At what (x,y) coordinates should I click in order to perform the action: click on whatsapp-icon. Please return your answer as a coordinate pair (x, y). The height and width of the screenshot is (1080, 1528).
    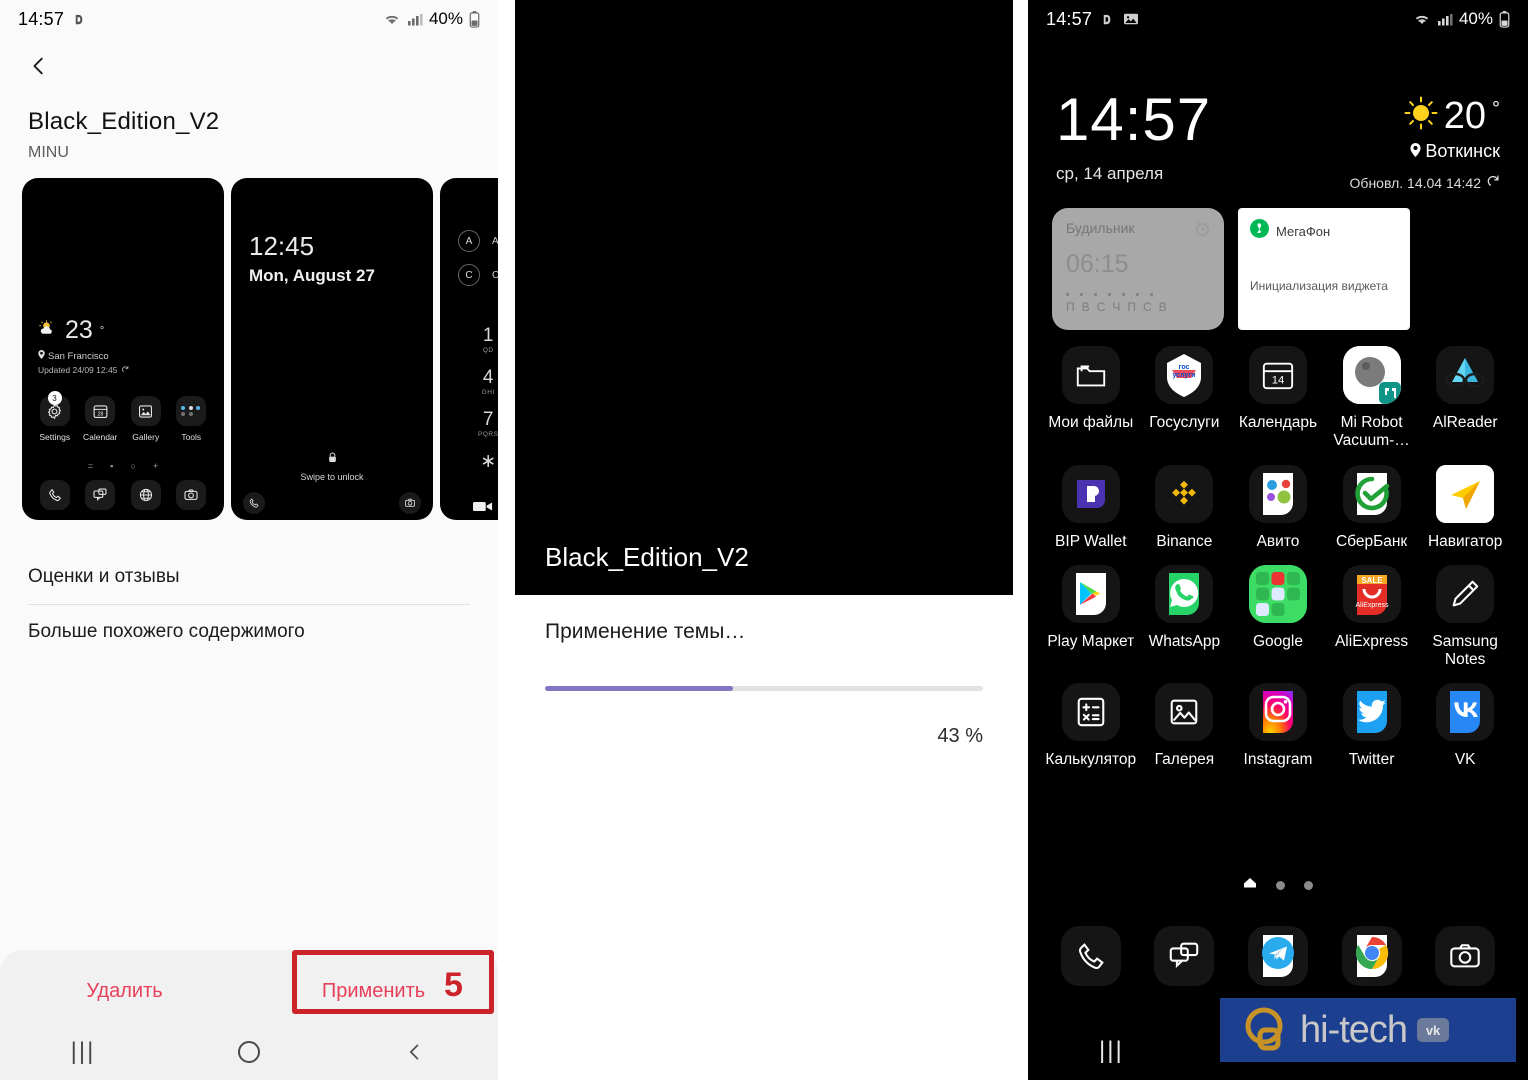
    Looking at the image, I should click on (1184, 593).